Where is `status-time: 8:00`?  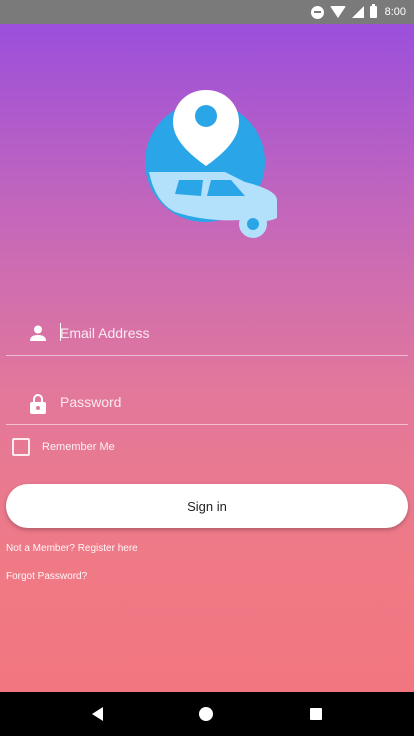 status-time: 8:00 is located at coordinates (395, 12).